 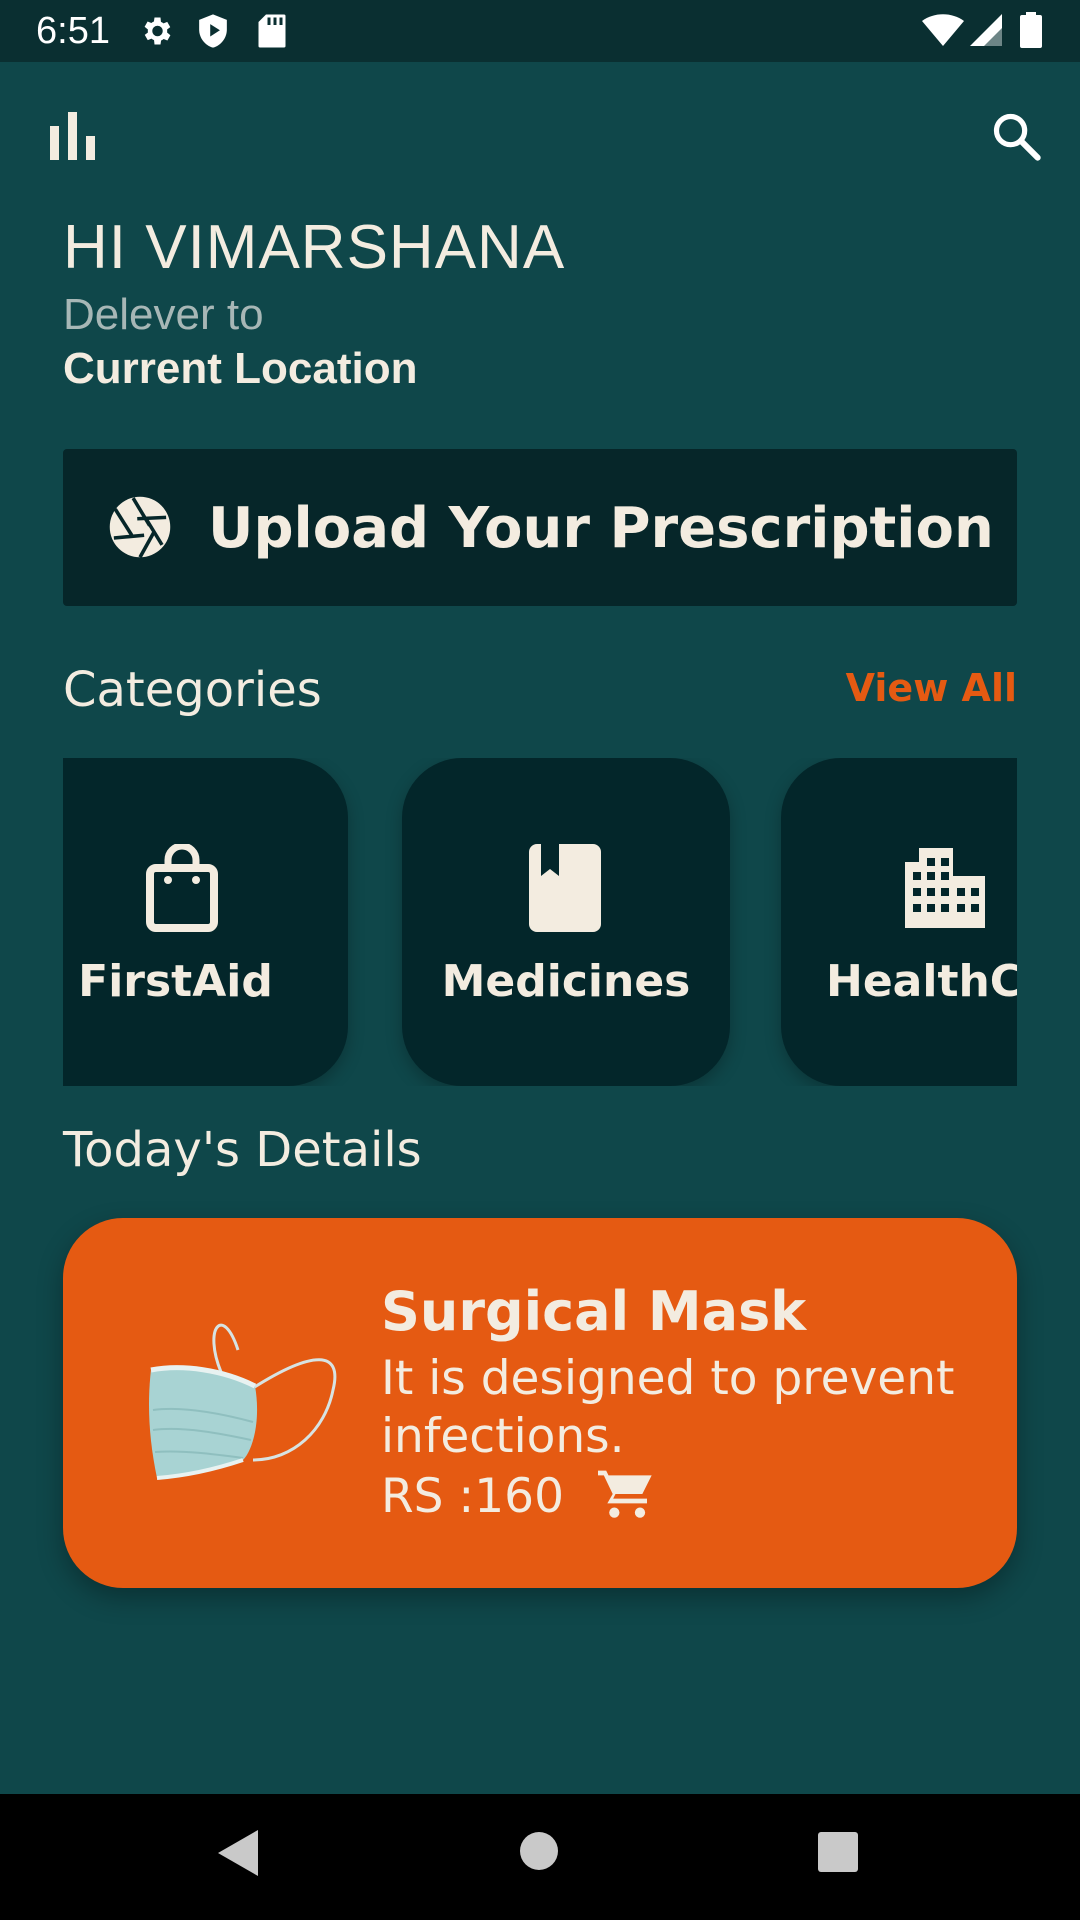 I want to click on upload-prescription-label: Upload Your Prescription, so click(x=601, y=528).